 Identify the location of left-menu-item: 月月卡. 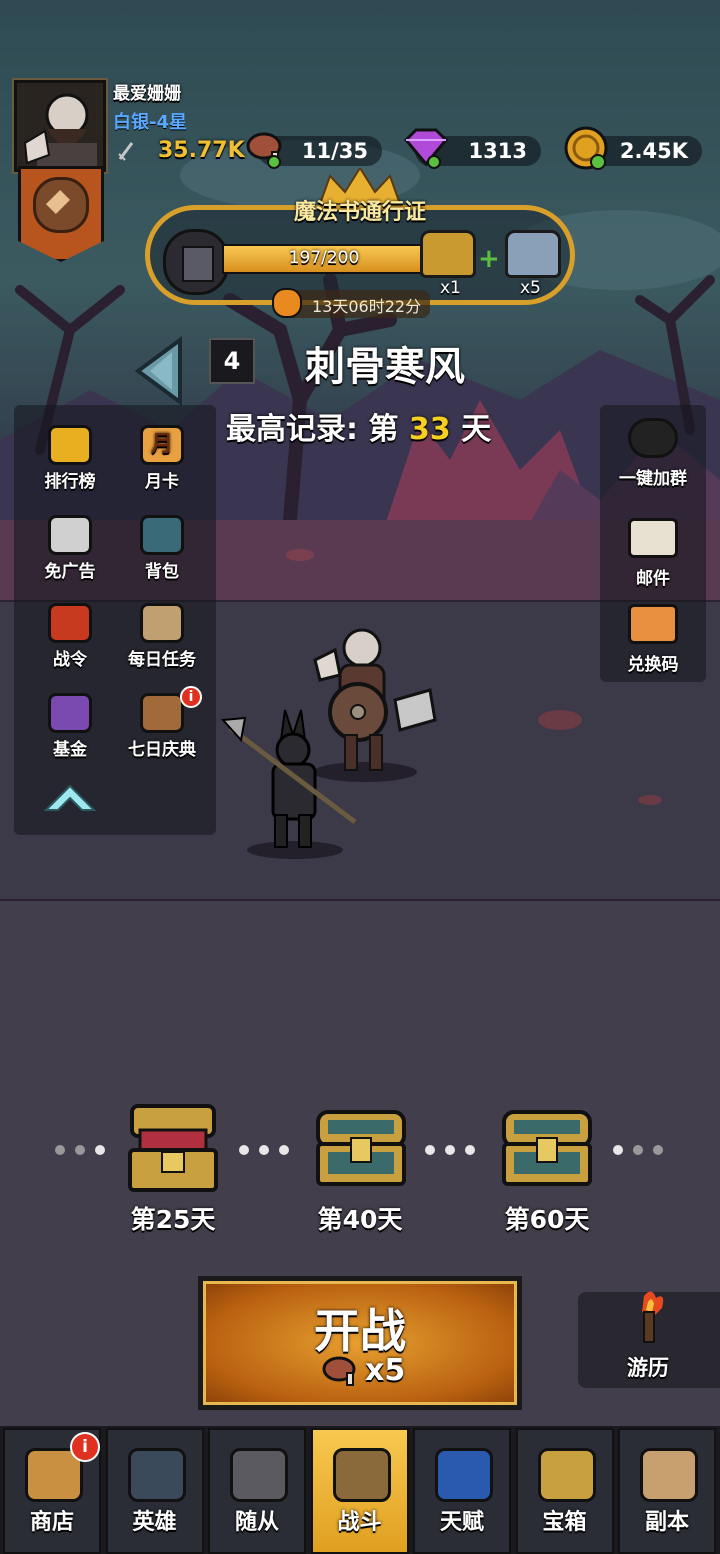
(162, 460).